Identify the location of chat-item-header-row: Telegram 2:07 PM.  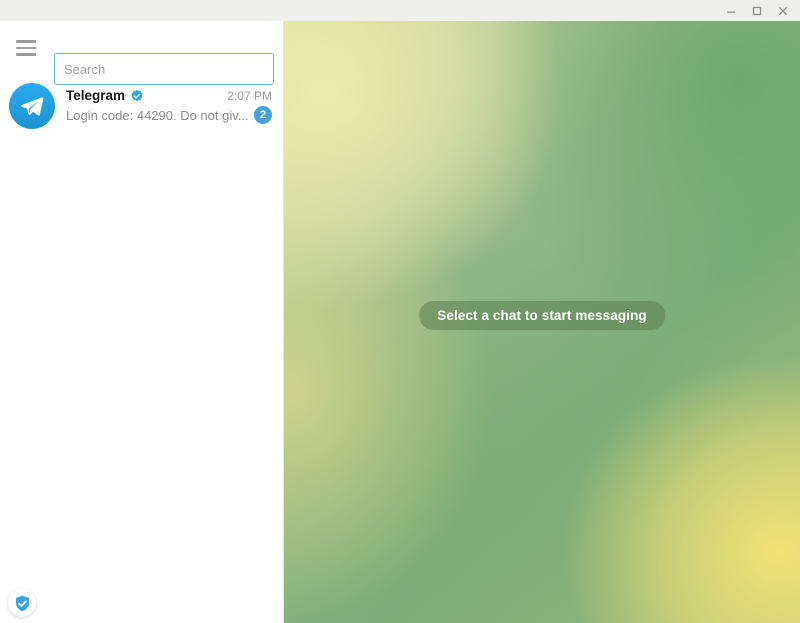
(169, 95).